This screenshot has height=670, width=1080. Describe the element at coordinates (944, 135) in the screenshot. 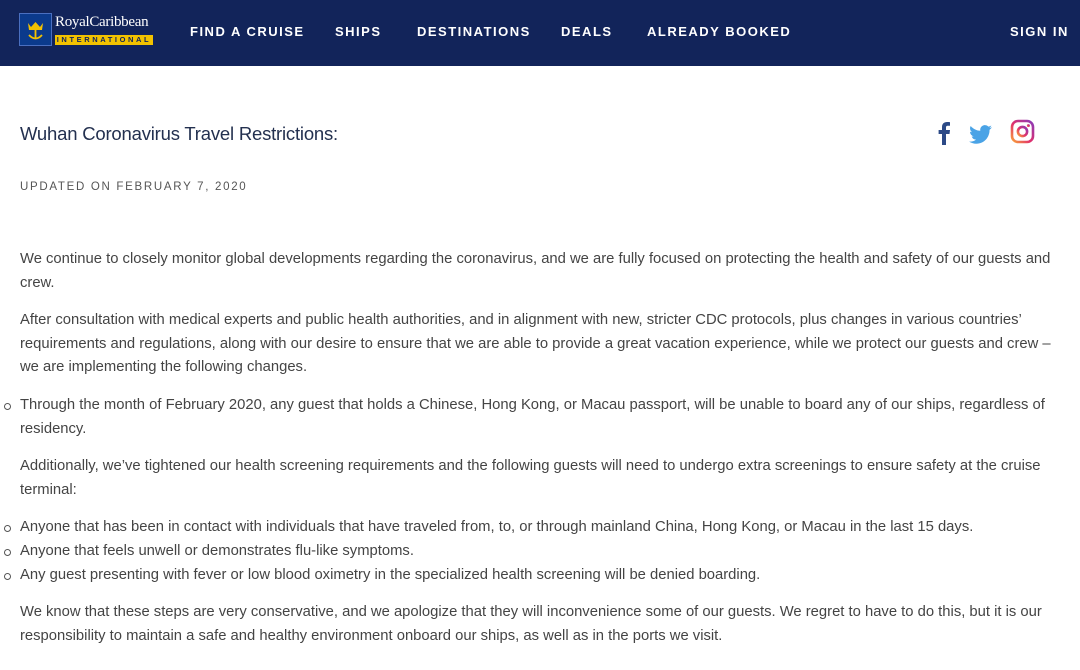

I see `facebook-icon` at that location.